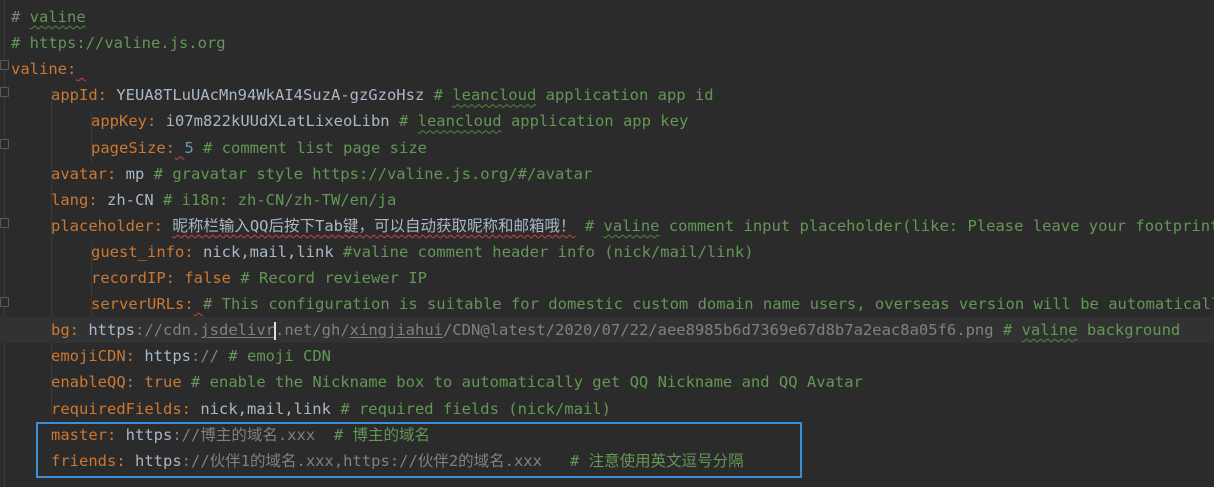 The image size is (1214, 487). I want to click on code-line: emojiCDN: https:// # emoji CDN, so click(171, 356).